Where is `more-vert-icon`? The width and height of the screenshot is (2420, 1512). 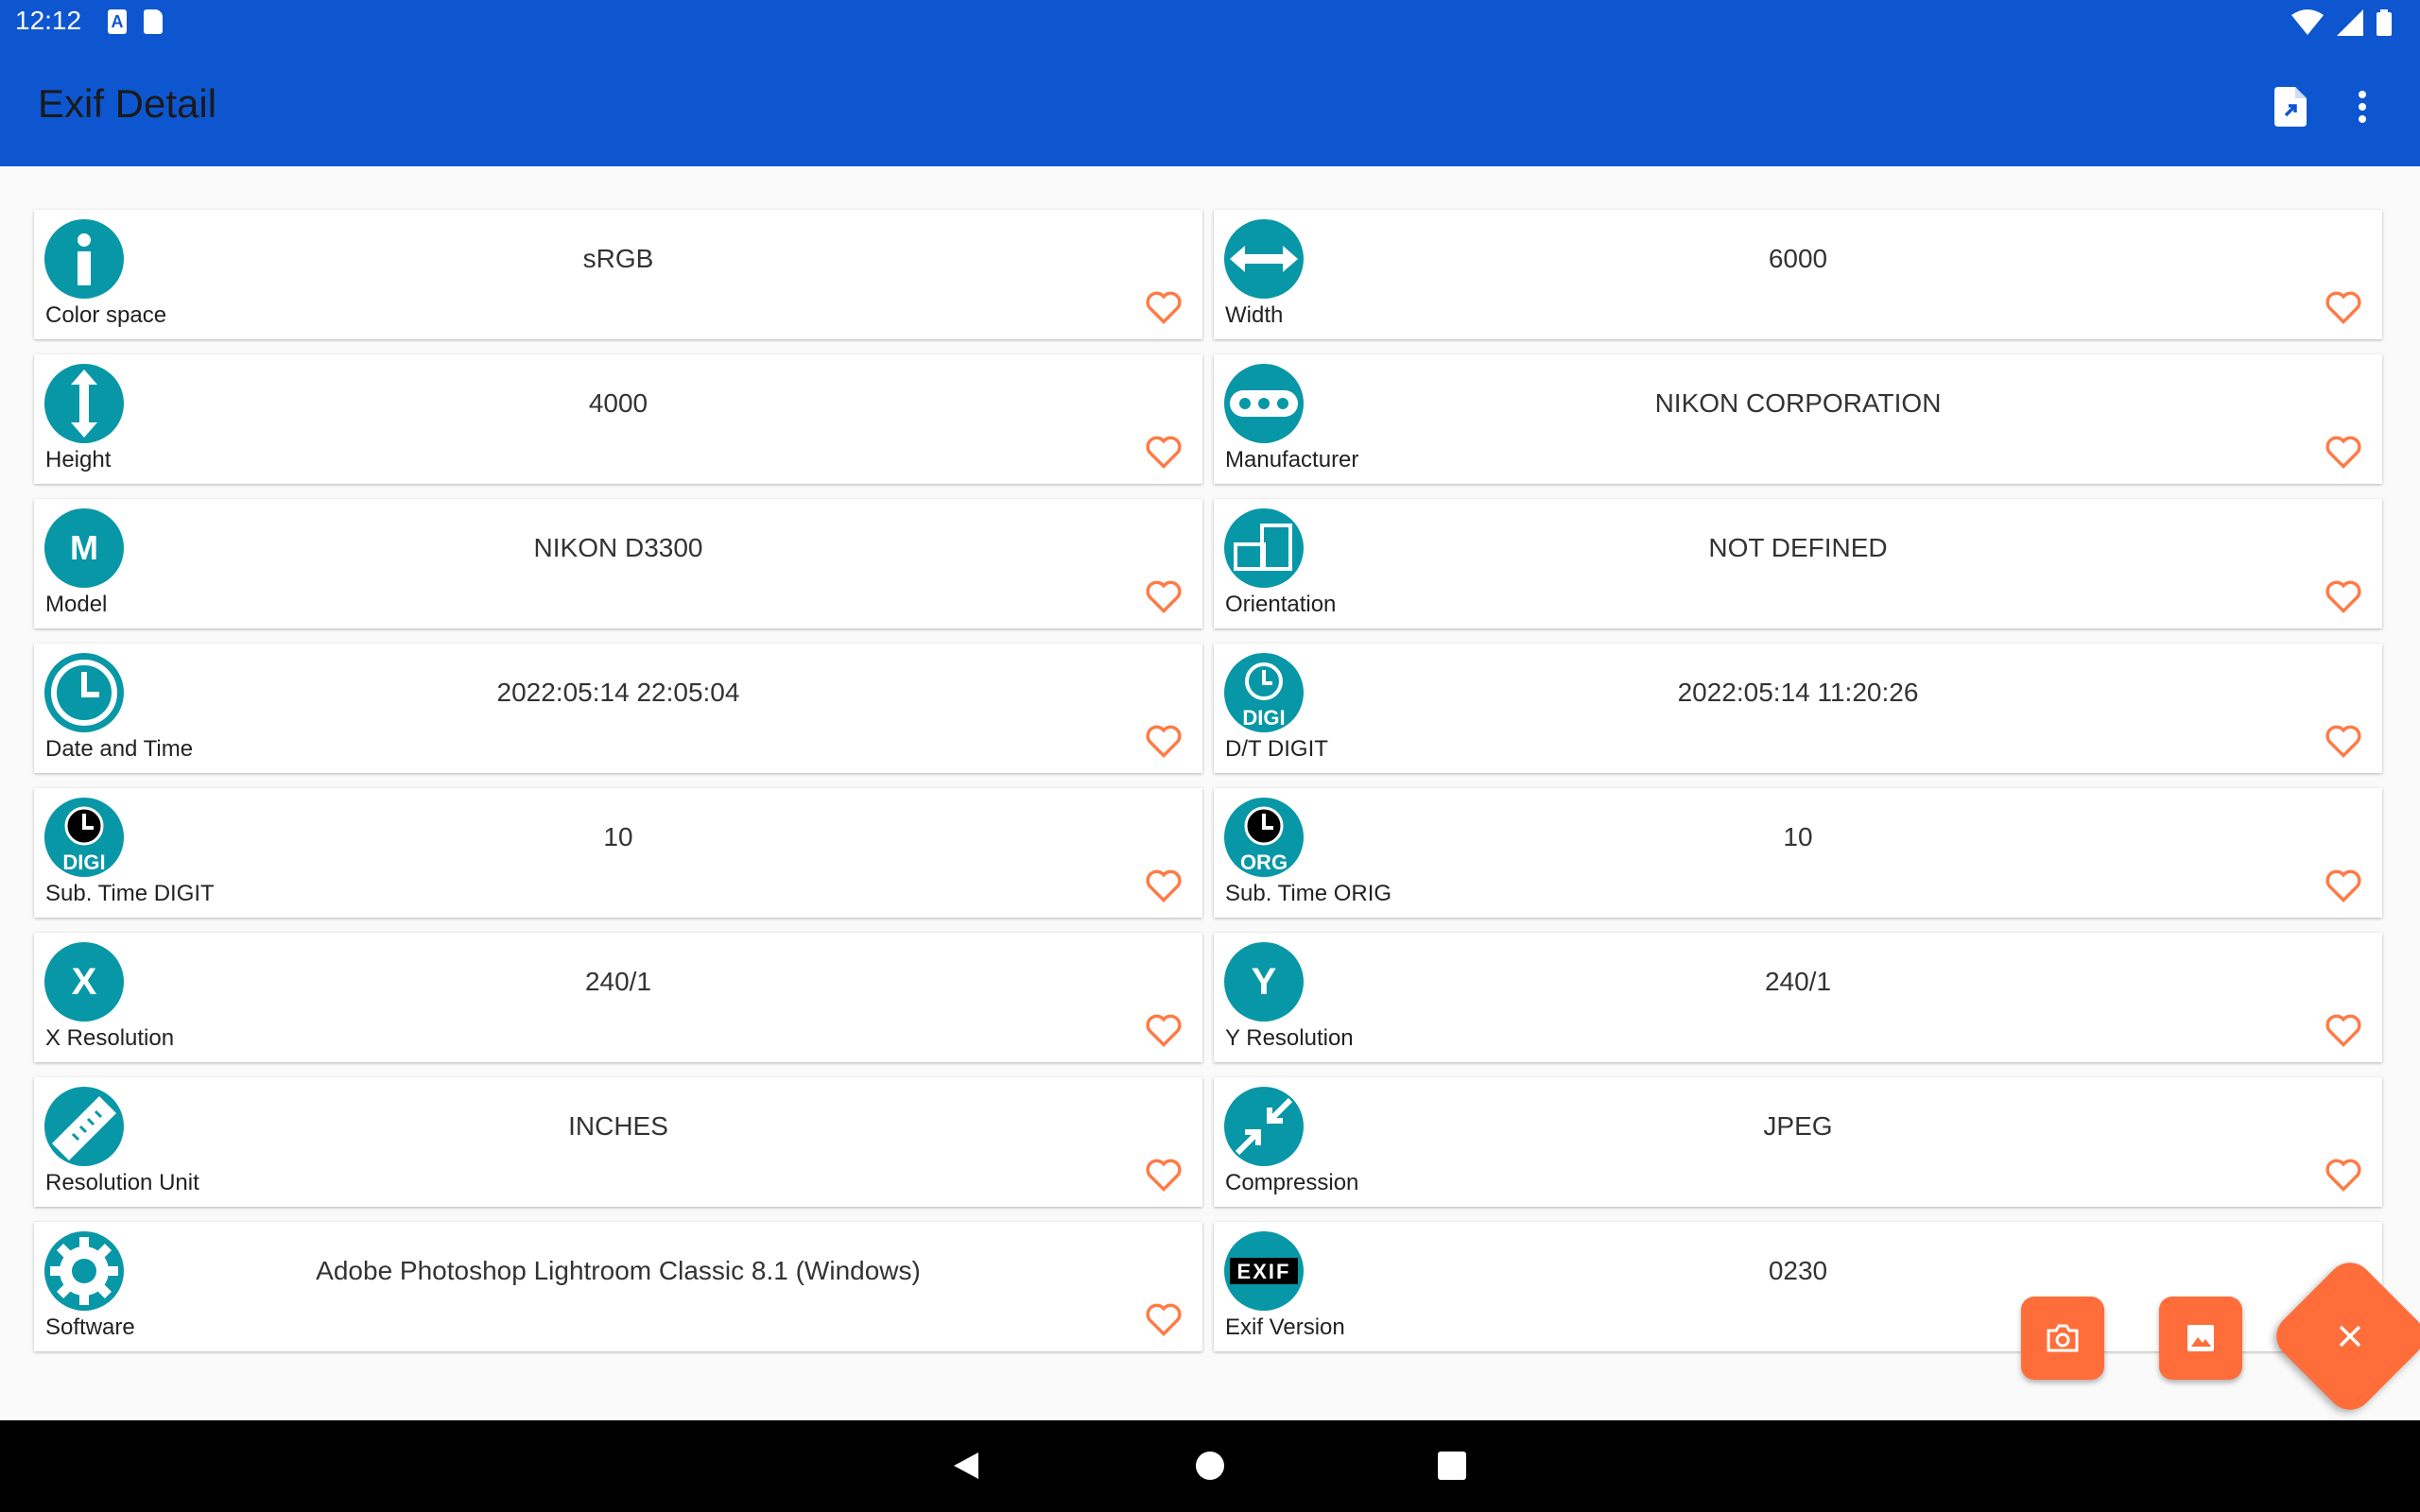
more-vert-icon is located at coordinates (2362, 107).